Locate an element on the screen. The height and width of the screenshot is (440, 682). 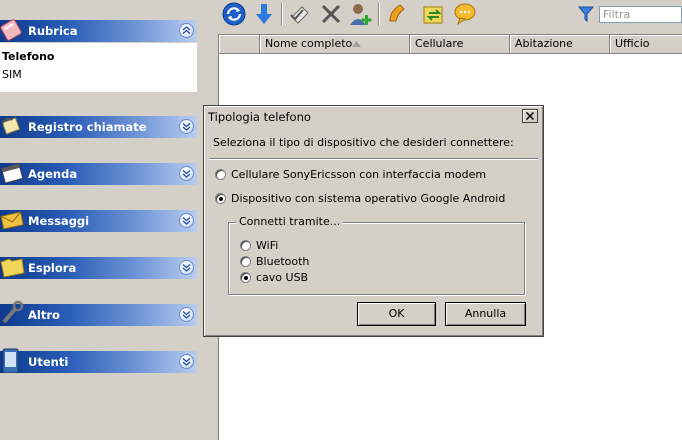
radio-bluetooth: Bluetooth is located at coordinates (274, 261).